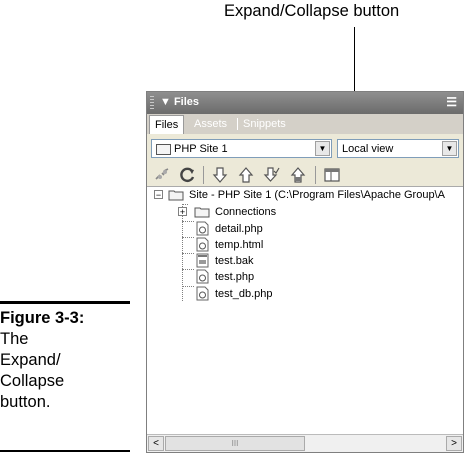 This screenshot has width=470, height=453. Describe the element at coordinates (298, 175) in the screenshot. I see `check-in-icon` at that location.